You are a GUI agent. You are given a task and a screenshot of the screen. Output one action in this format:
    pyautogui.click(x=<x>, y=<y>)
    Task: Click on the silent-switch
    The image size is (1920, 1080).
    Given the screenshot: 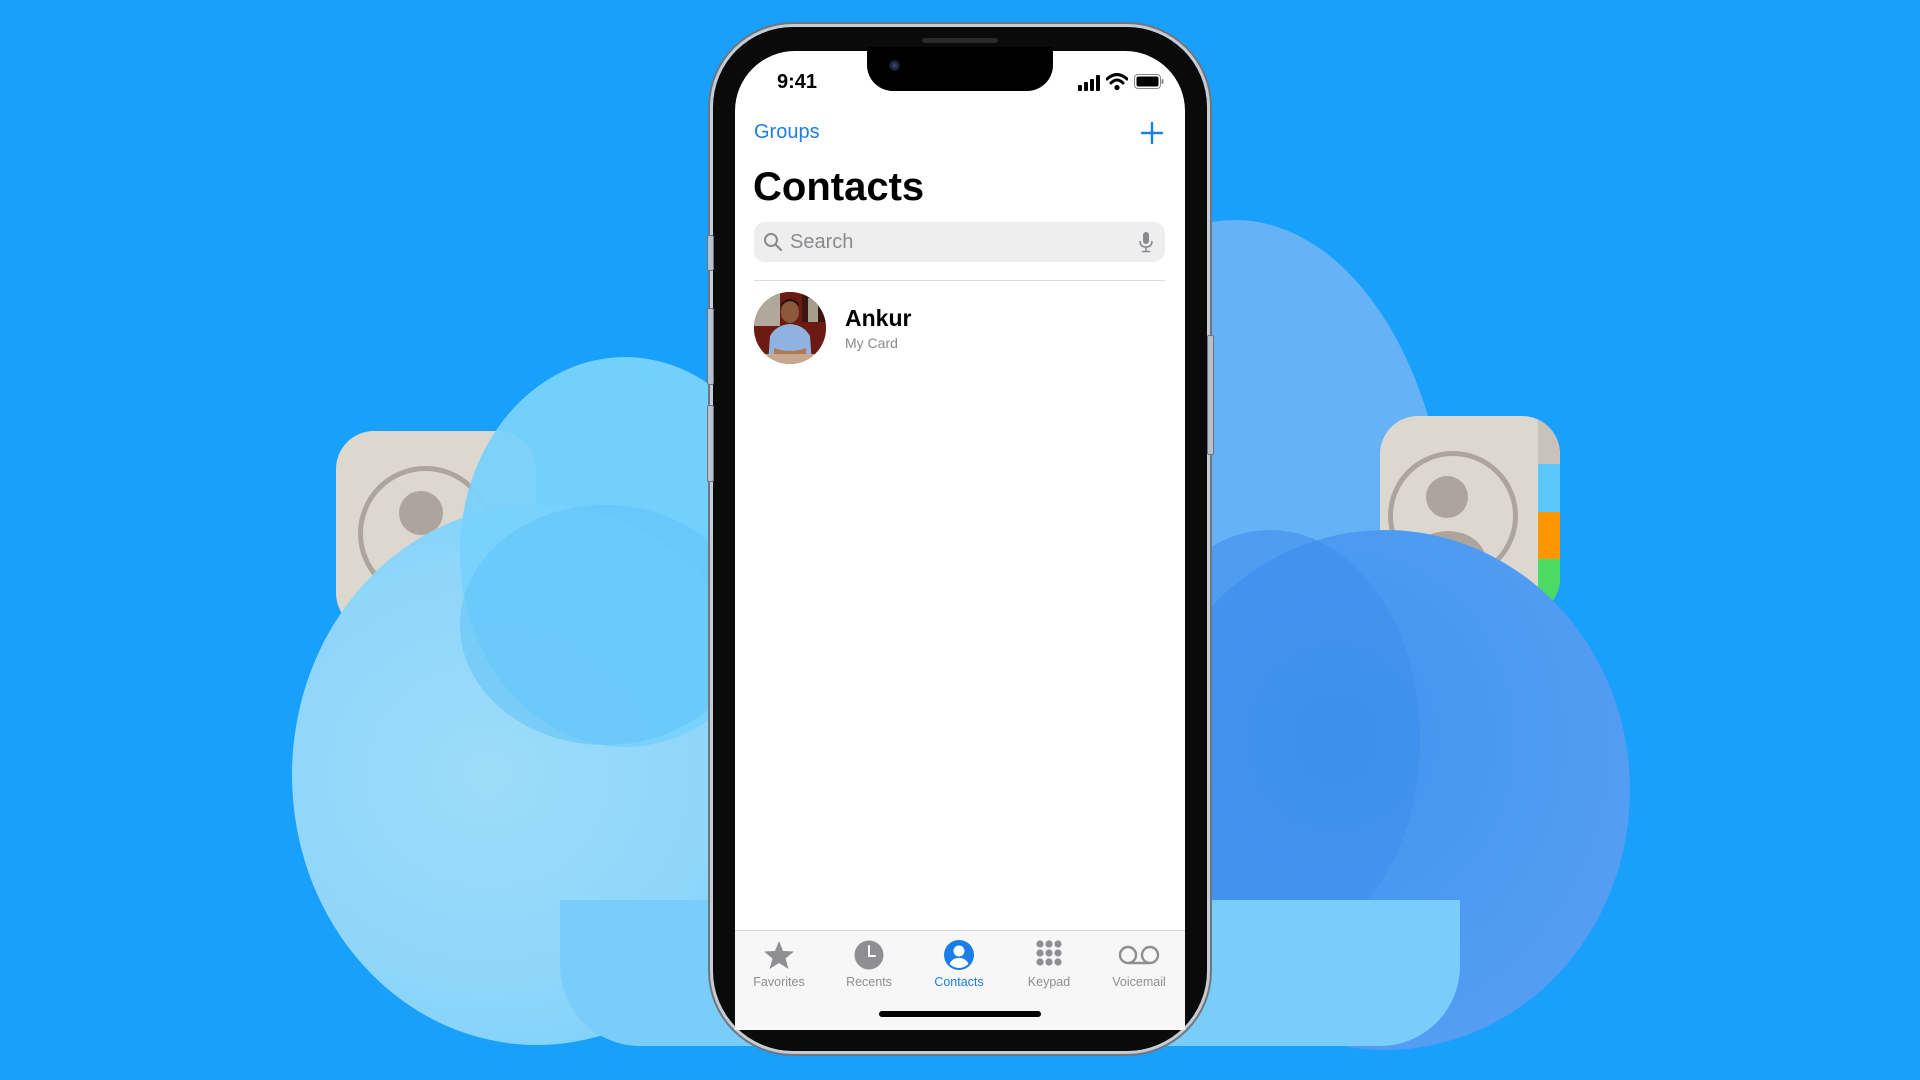 What is the action you would take?
    pyautogui.click(x=710, y=253)
    